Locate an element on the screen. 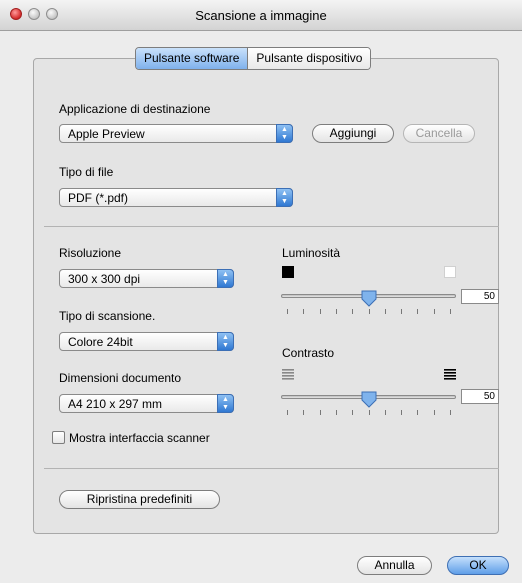 This screenshot has width=522, height=583. scan-type-label: Tipo di scansione. is located at coordinates (107, 316).